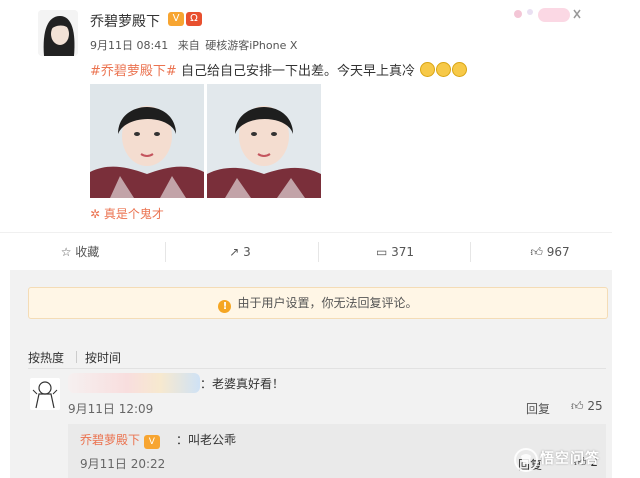  I want to click on post-via: 来自, so click(188, 45).